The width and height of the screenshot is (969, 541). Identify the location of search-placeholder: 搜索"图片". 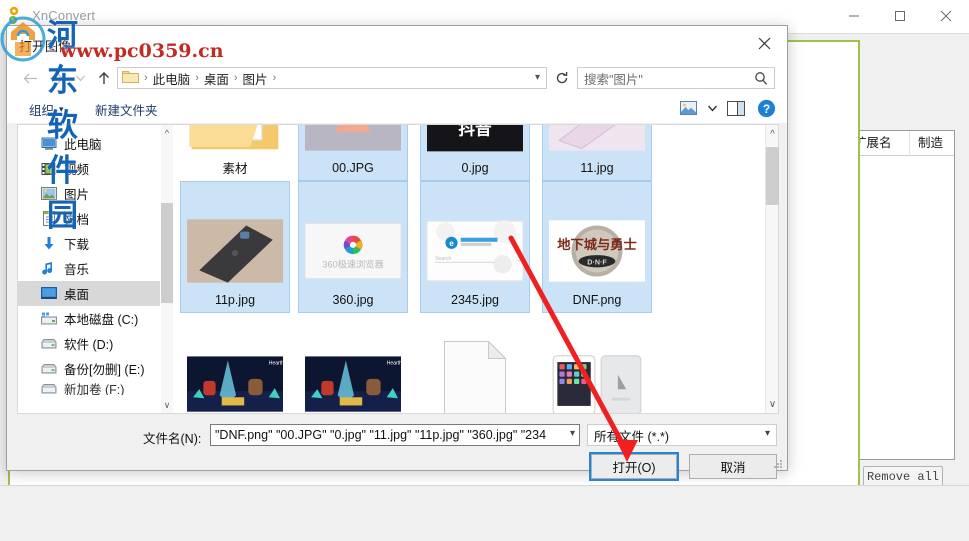
(613, 79).